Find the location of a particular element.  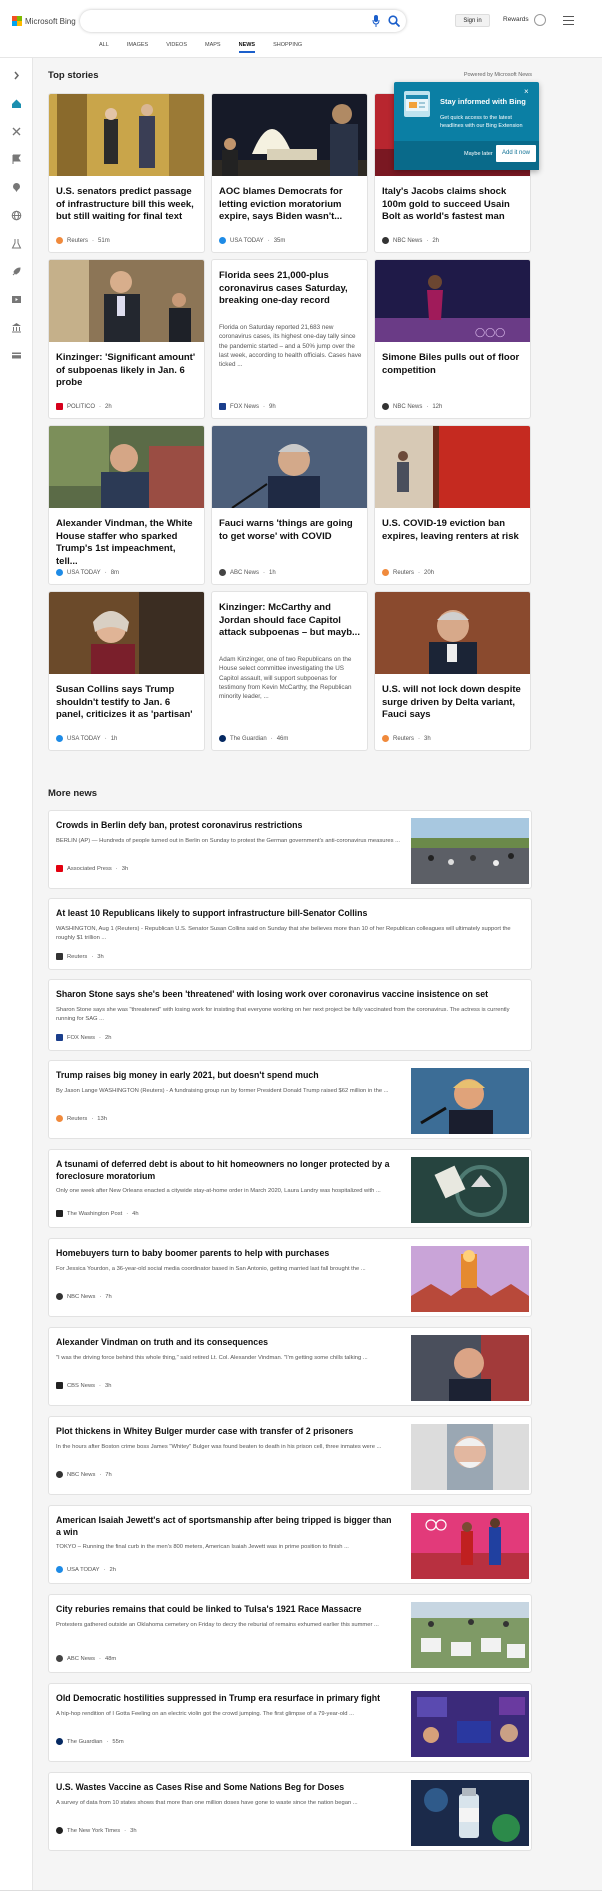

chevron-right-icon is located at coordinates (16, 75).